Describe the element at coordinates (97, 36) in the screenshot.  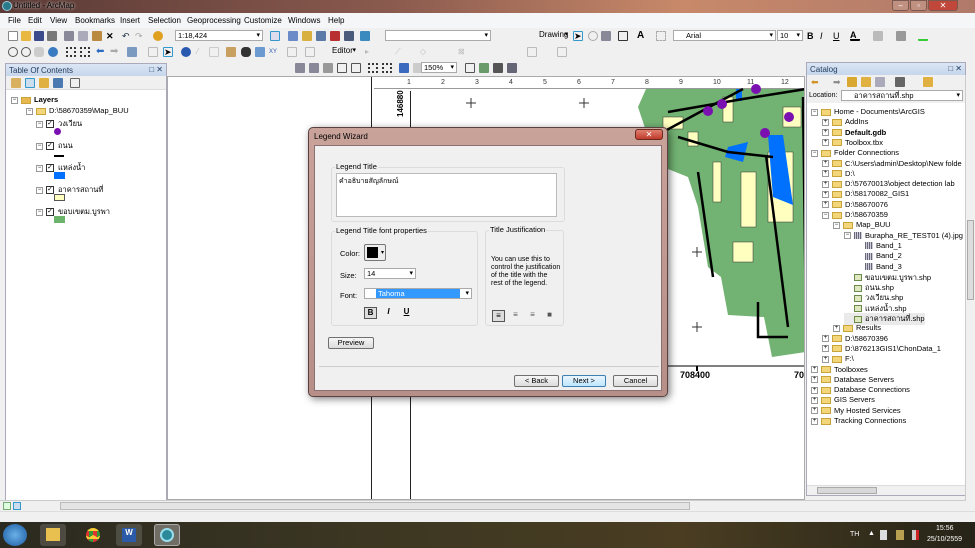
I see `paste-icon` at that location.